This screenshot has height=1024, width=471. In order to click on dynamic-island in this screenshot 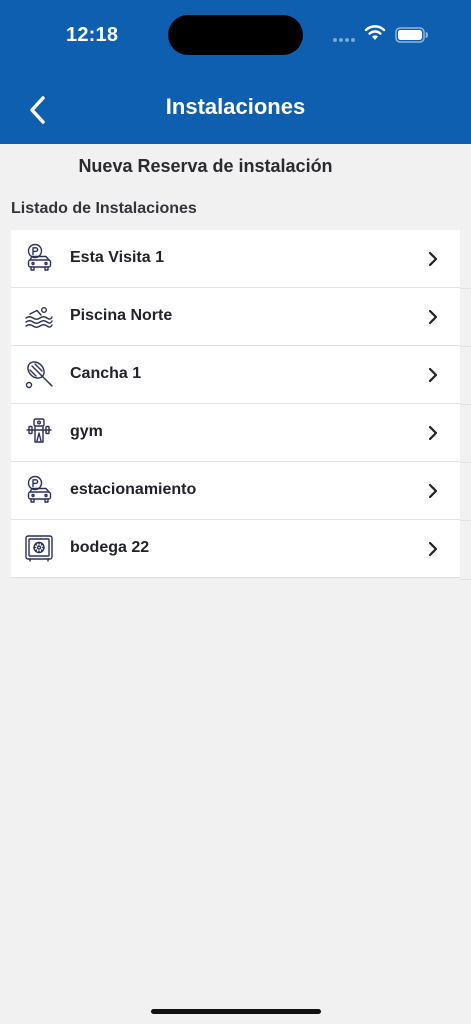, I will do `click(235, 35)`.